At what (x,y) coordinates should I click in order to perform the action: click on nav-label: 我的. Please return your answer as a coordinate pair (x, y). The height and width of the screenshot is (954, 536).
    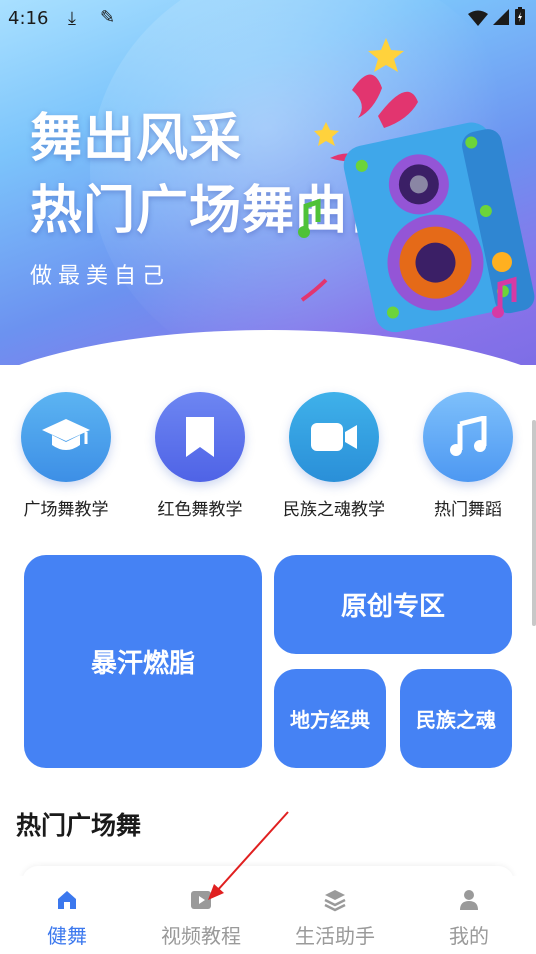
    Looking at the image, I should click on (469, 936).